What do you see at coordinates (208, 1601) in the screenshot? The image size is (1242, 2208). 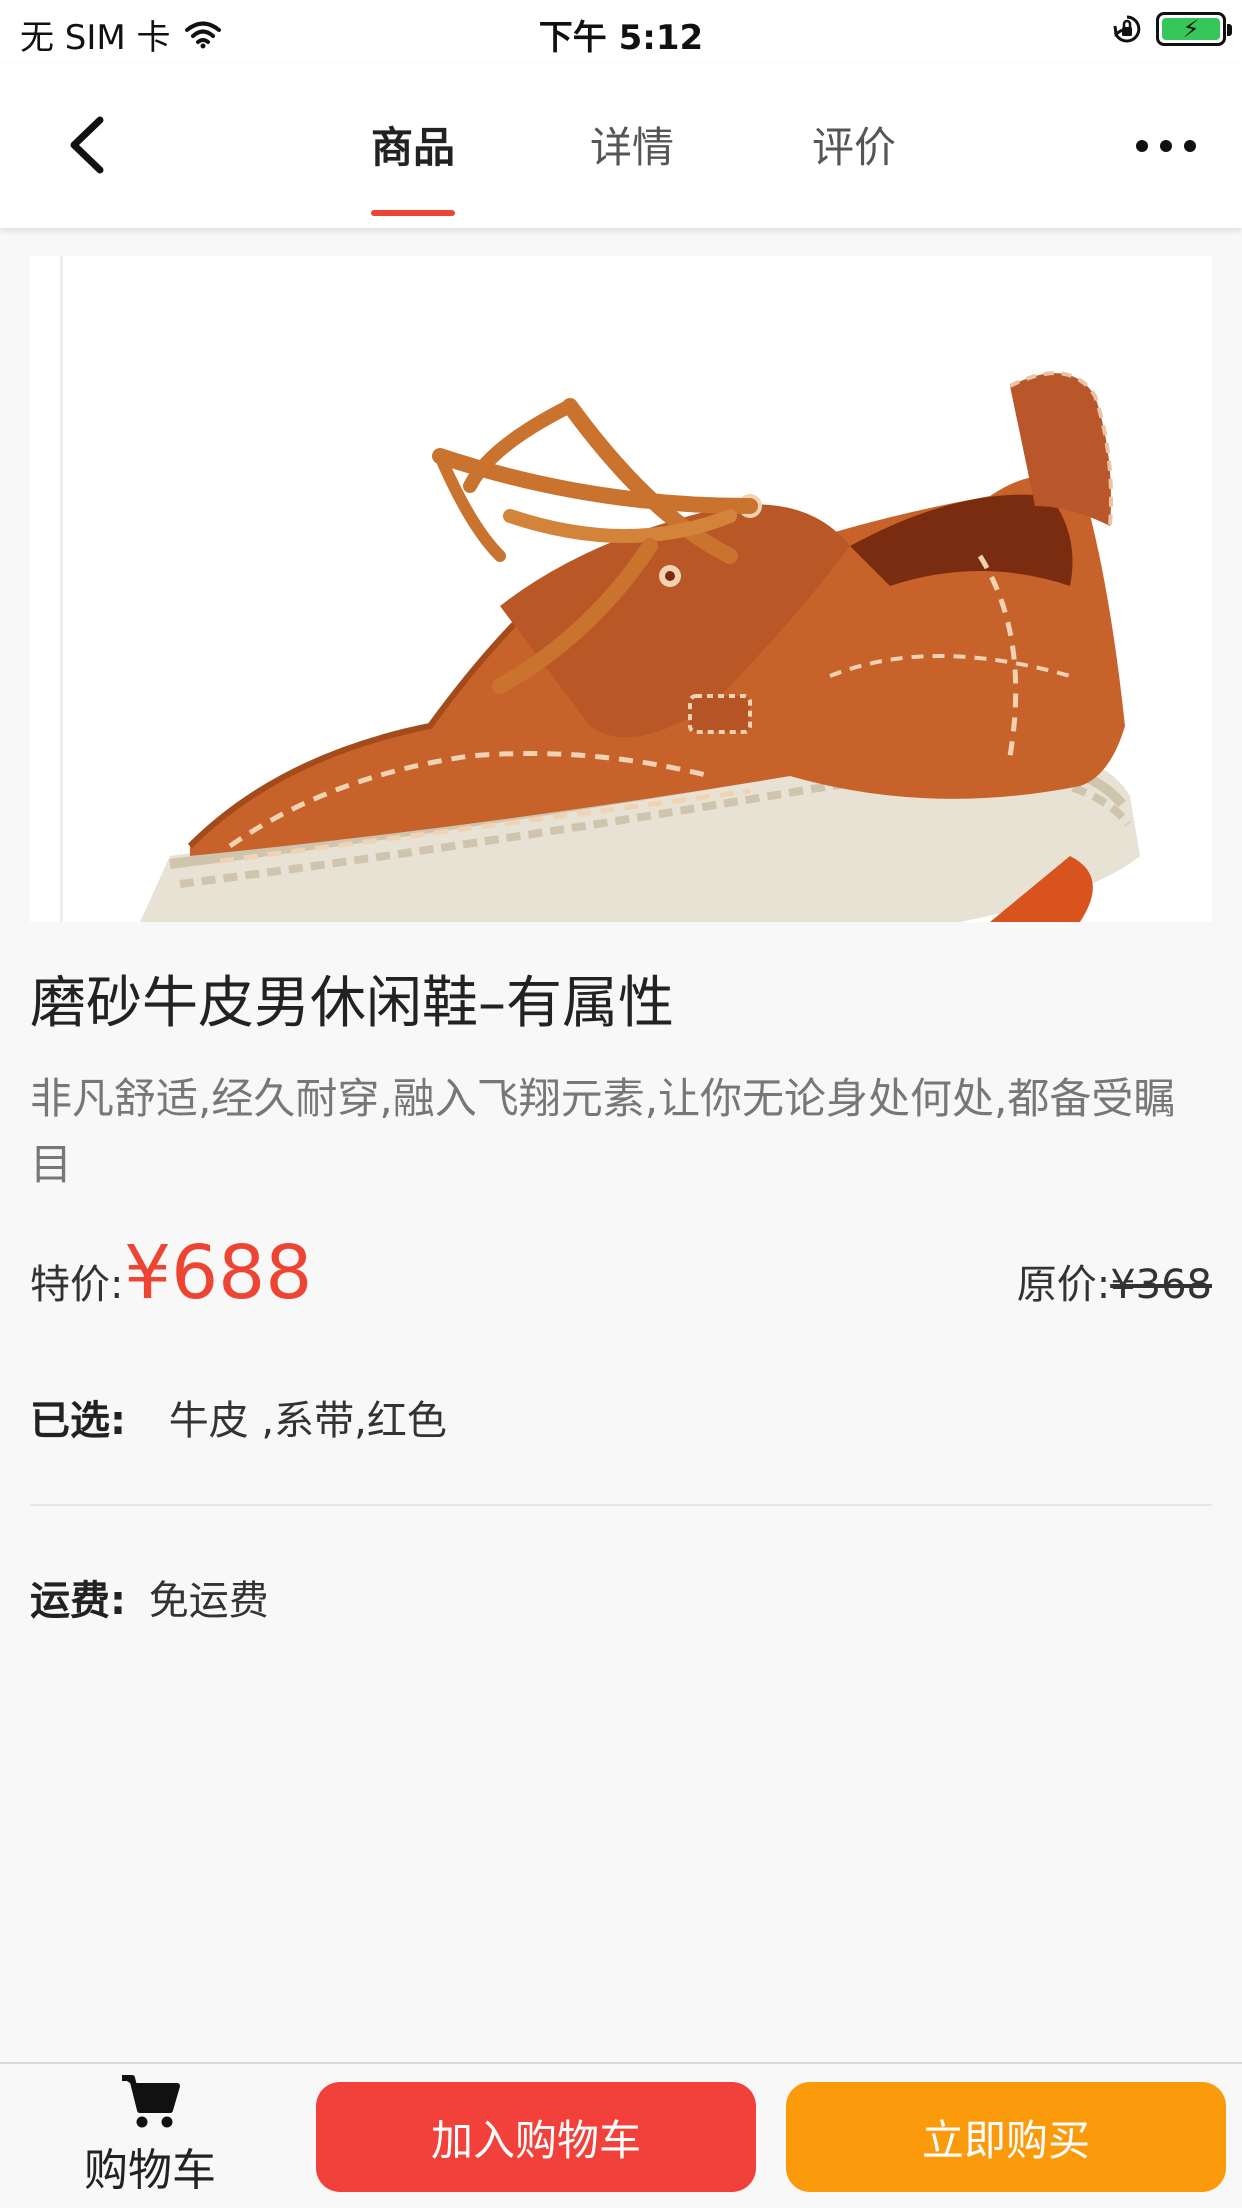 I see `shipping-value: 免运费` at bounding box center [208, 1601].